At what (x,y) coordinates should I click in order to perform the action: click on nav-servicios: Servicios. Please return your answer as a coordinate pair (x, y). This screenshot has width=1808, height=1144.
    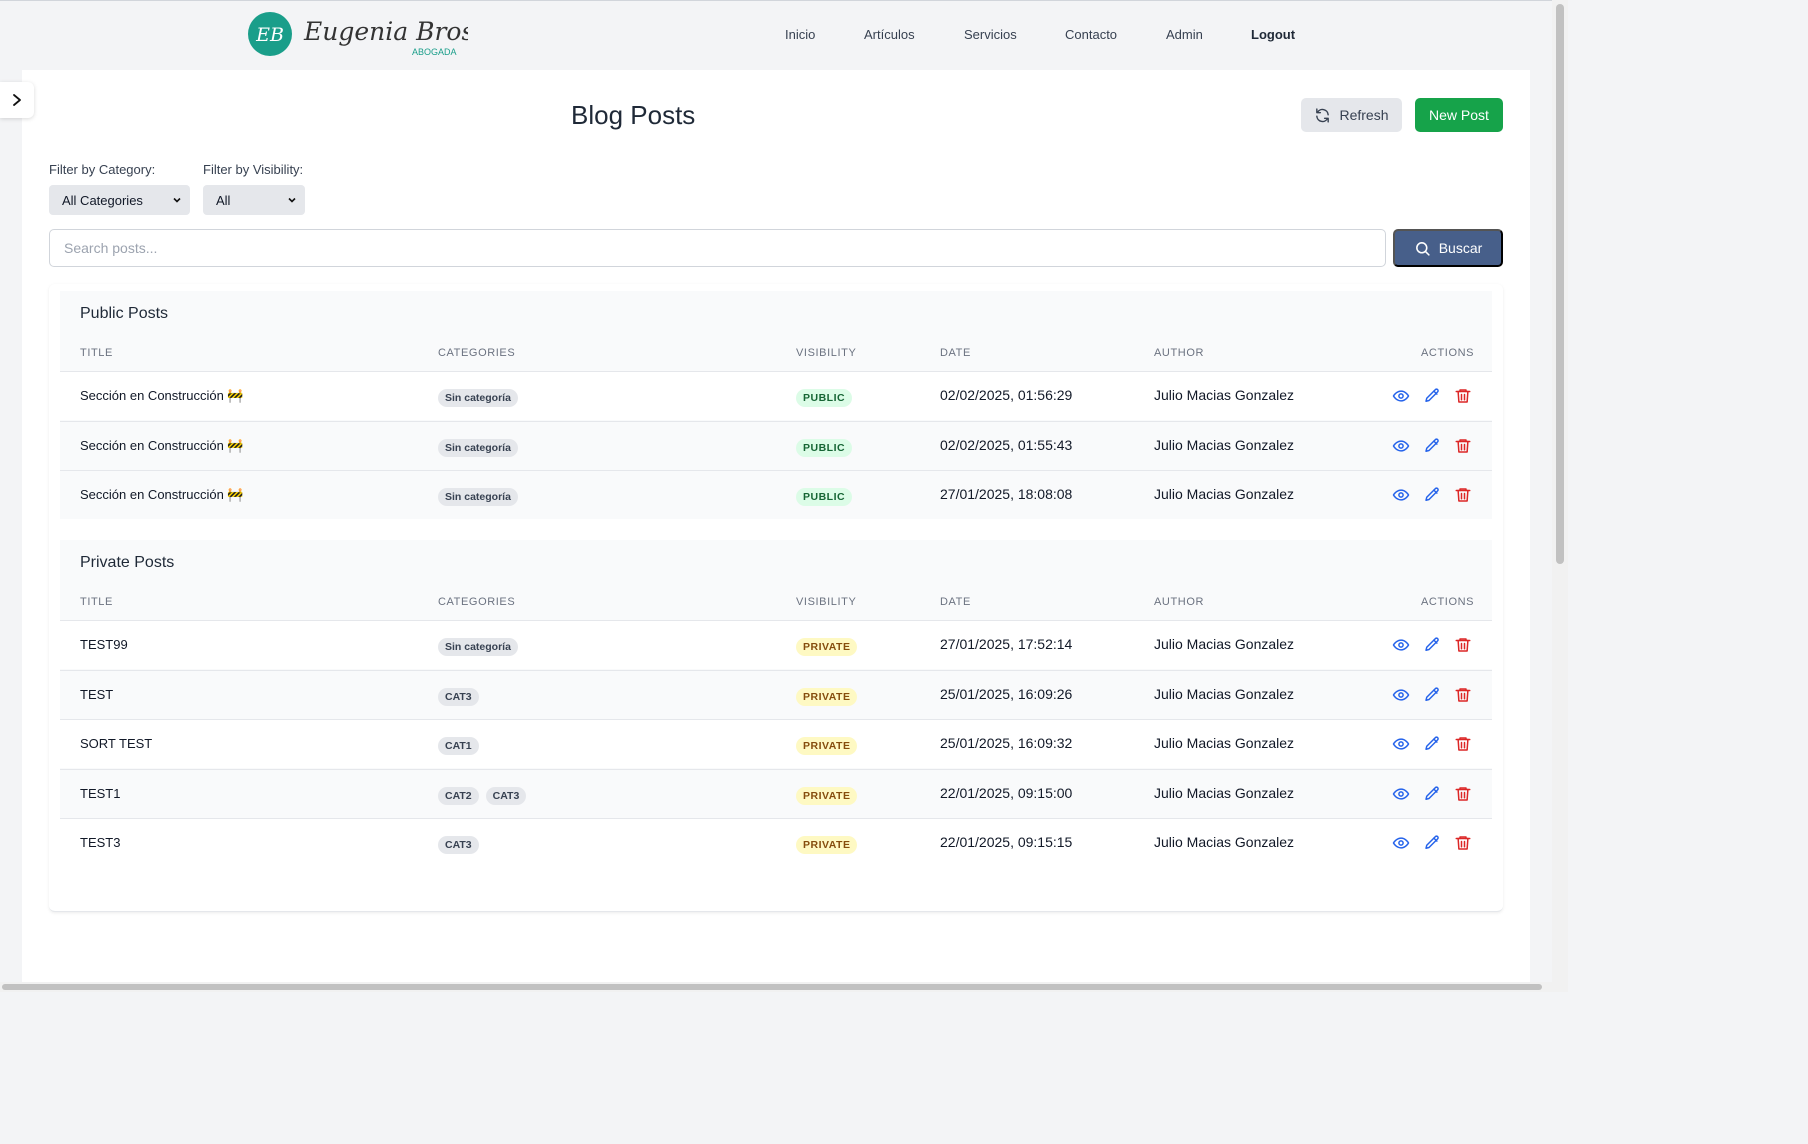
    Looking at the image, I should click on (990, 34).